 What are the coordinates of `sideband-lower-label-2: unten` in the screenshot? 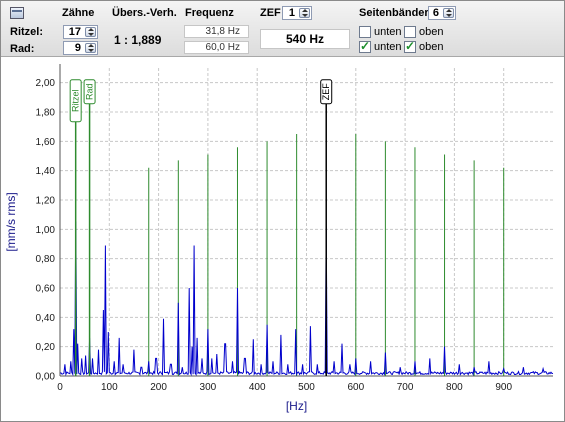 It's located at (388, 47).